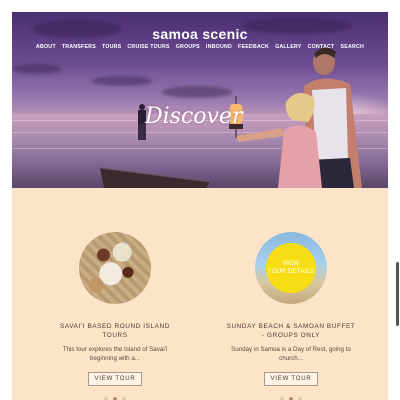  What do you see at coordinates (115, 268) in the screenshot?
I see `tour-image-savaii` at bounding box center [115, 268].